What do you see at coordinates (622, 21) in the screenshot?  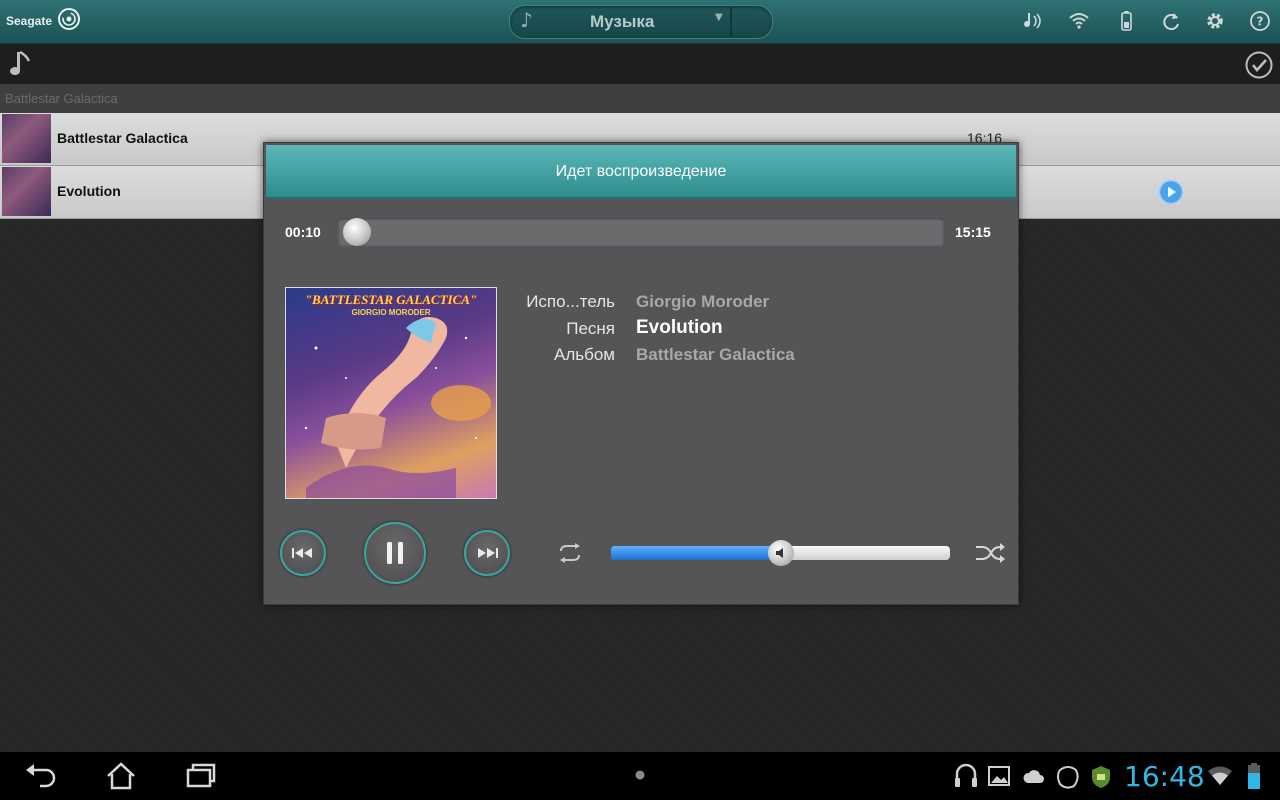 I see `category-label: Музыка` at bounding box center [622, 21].